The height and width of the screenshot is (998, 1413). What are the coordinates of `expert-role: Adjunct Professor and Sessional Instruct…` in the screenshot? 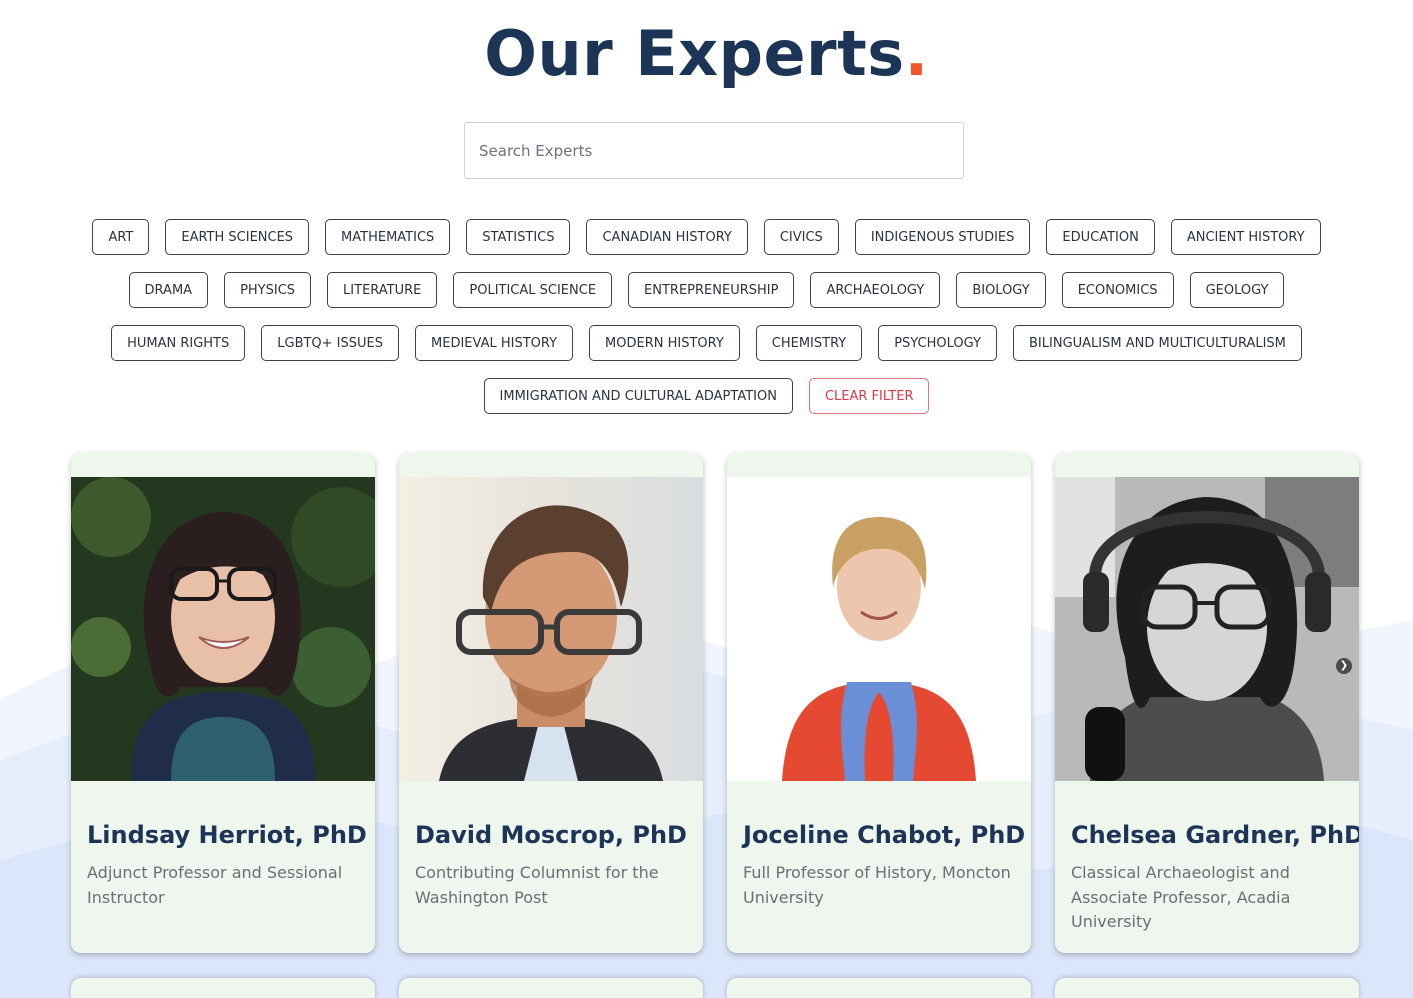 It's located at (215, 885).